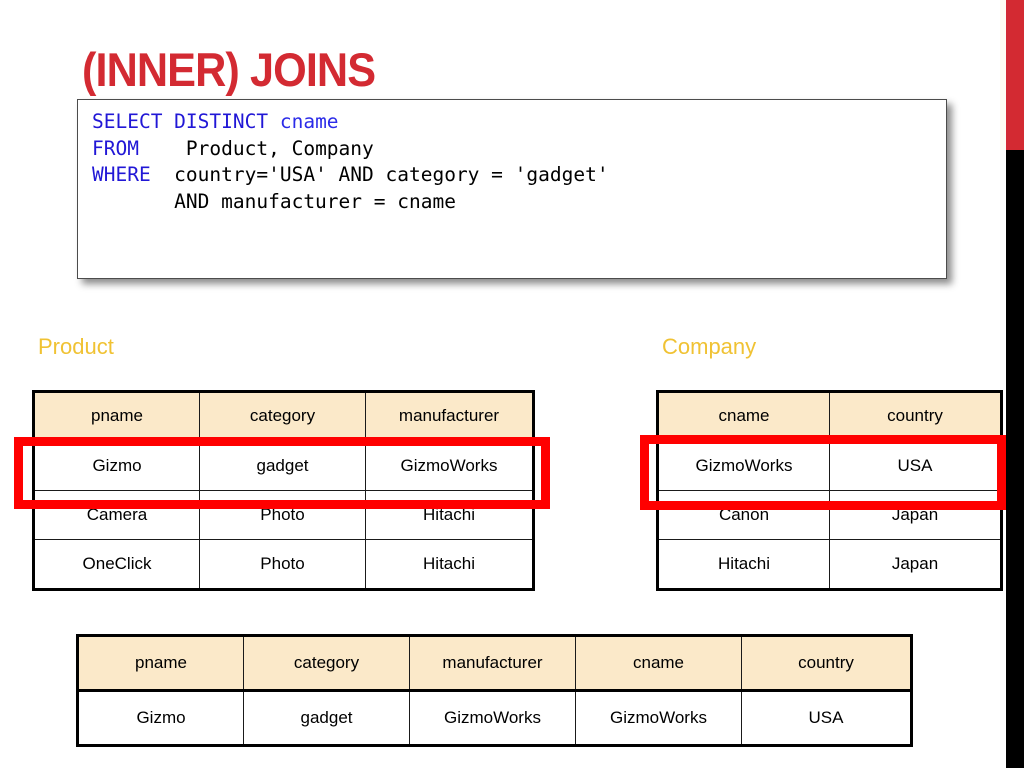 The width and height of the screenshot is (1024, 768). I want to click on table-row: GizmoWorks USA, so click(829, 465).